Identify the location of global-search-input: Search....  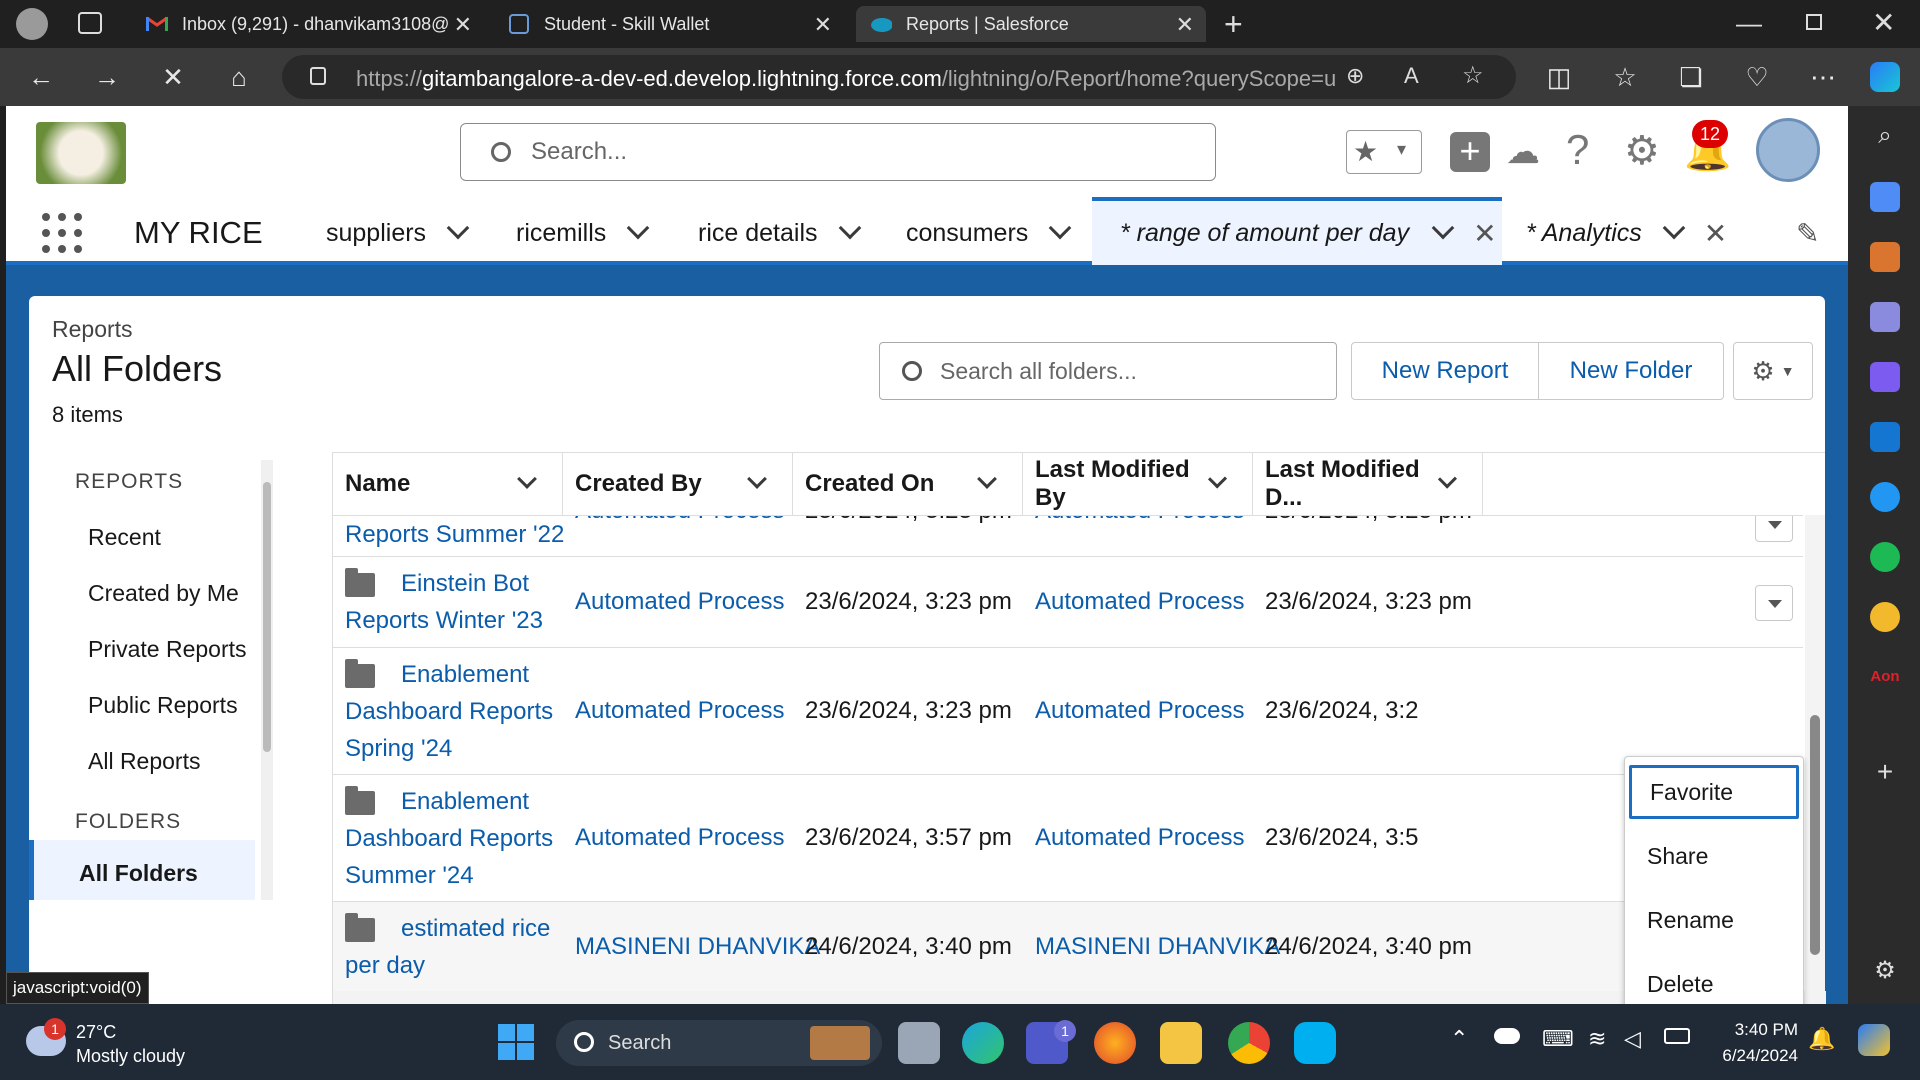
(838, 152).